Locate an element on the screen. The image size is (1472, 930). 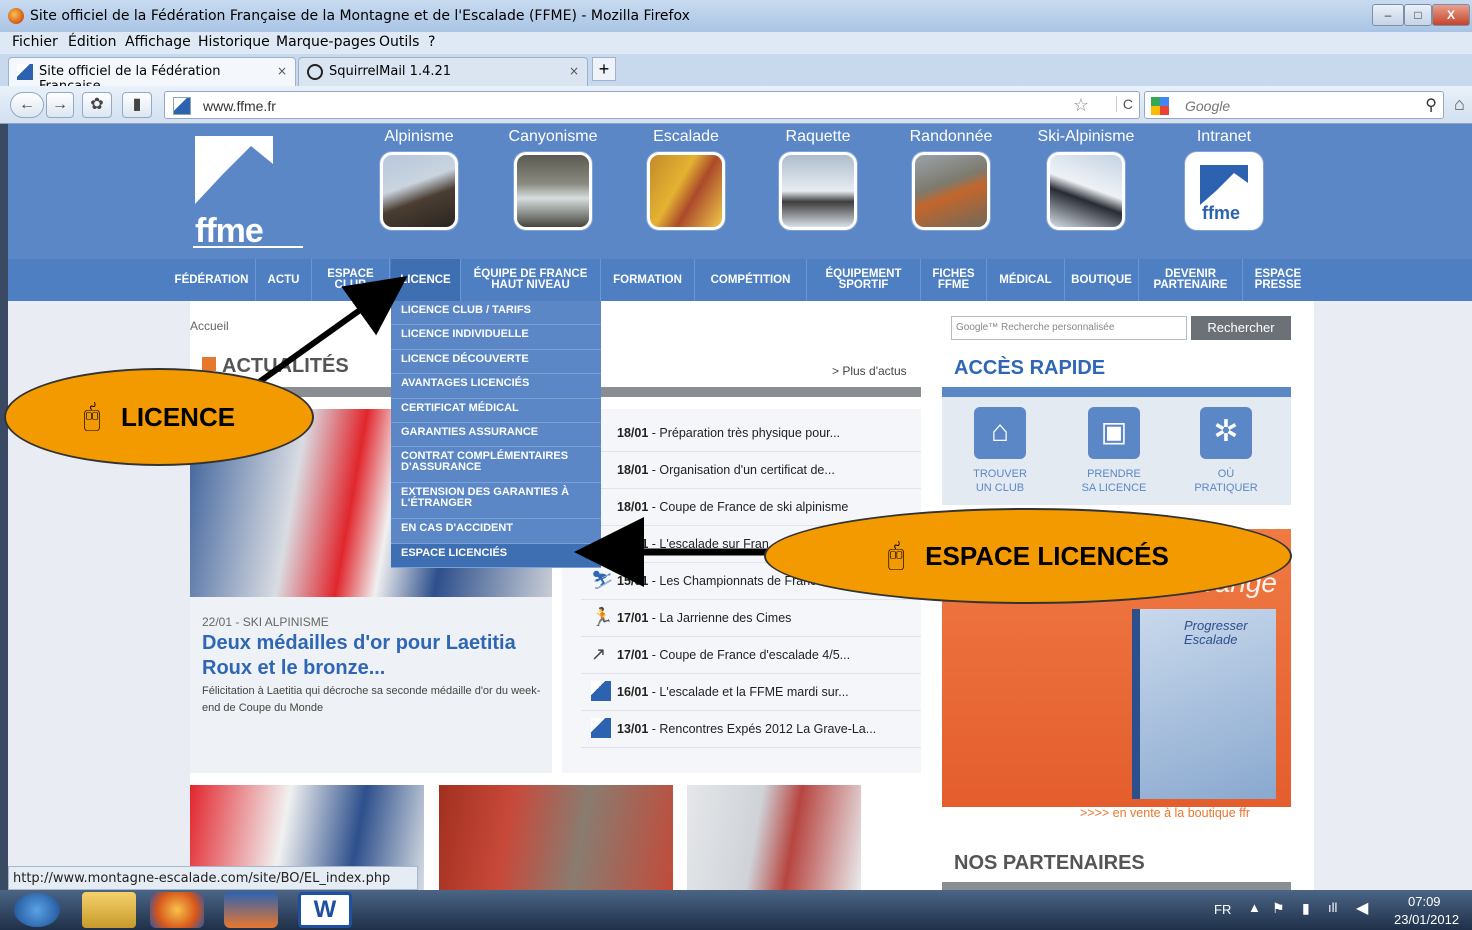
start-button is located at coordinates (37, 910).